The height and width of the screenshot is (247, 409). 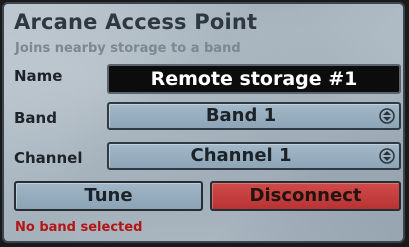 I want to click on channel-select-value: Channel 1, so click(x=241, y=155).